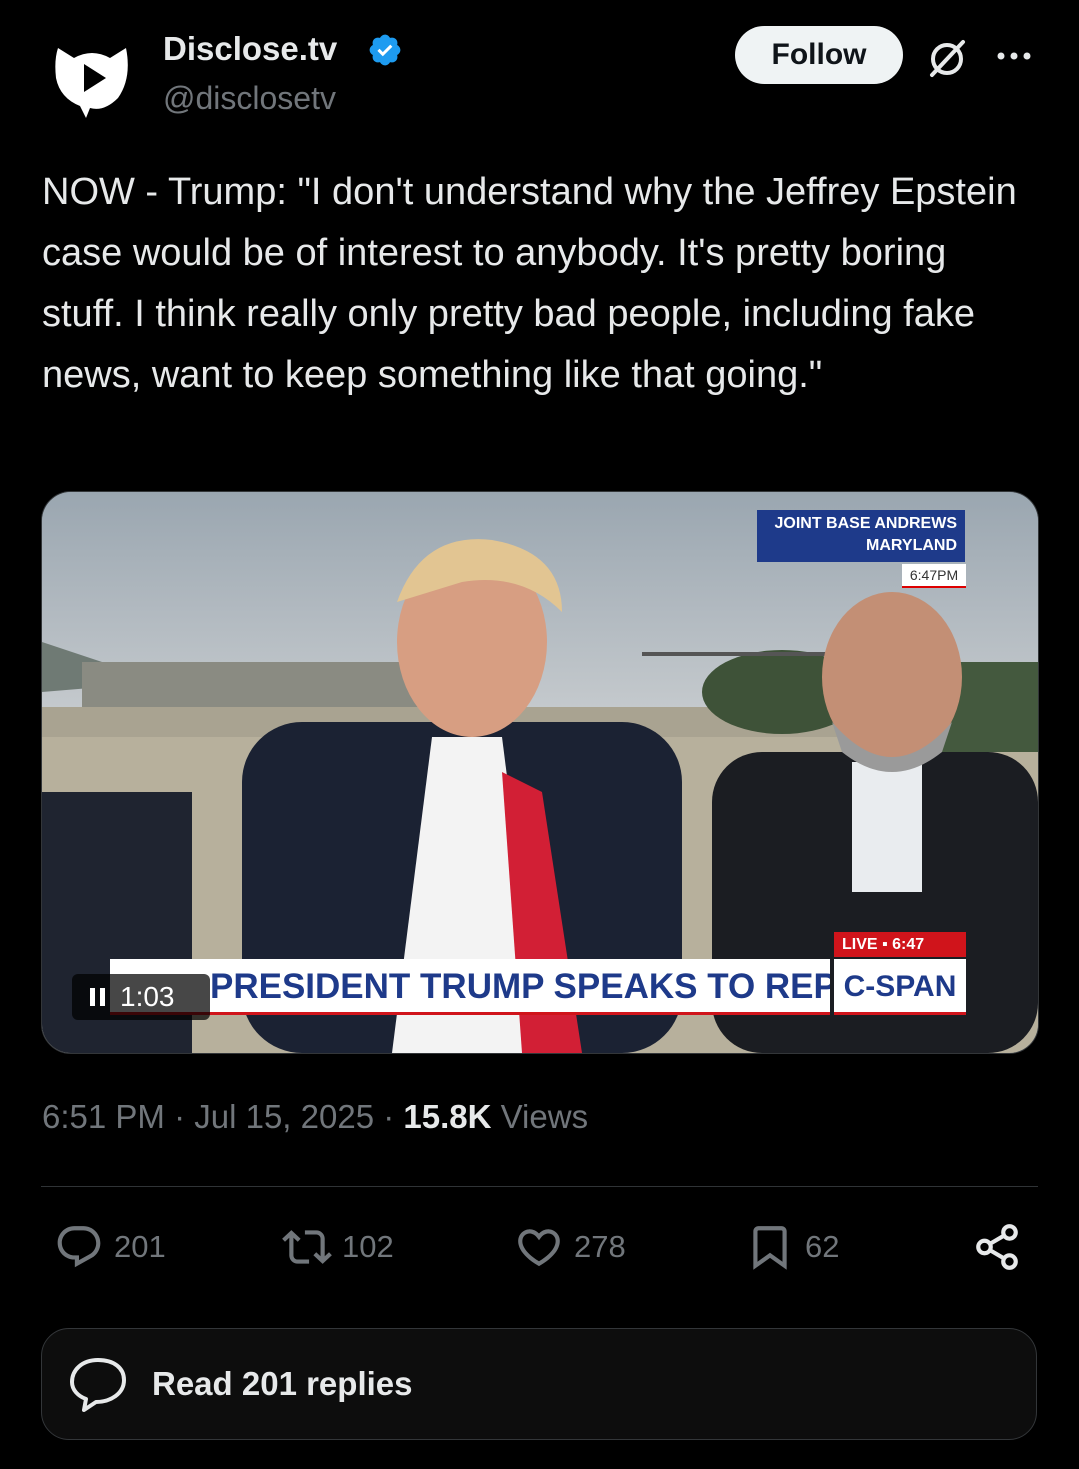 This screenshot has width=1079, height=1469. I want to click on reply-icon, so click(79, 1247).